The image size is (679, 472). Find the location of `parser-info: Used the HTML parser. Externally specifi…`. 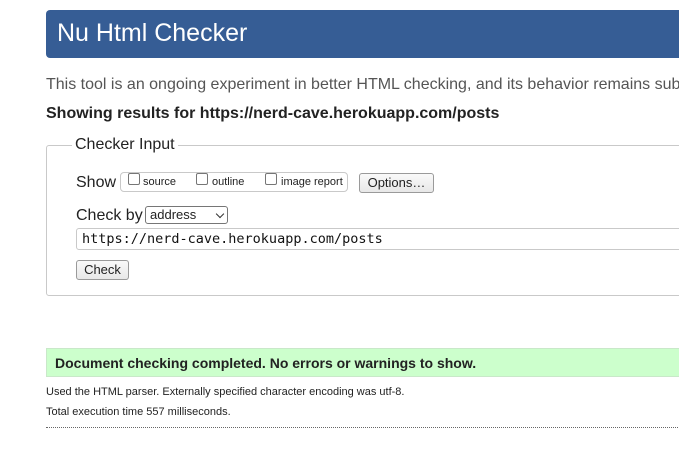

parser-info: Used the HTML parser. Externally specifi… is located at coordinates (225, 392).